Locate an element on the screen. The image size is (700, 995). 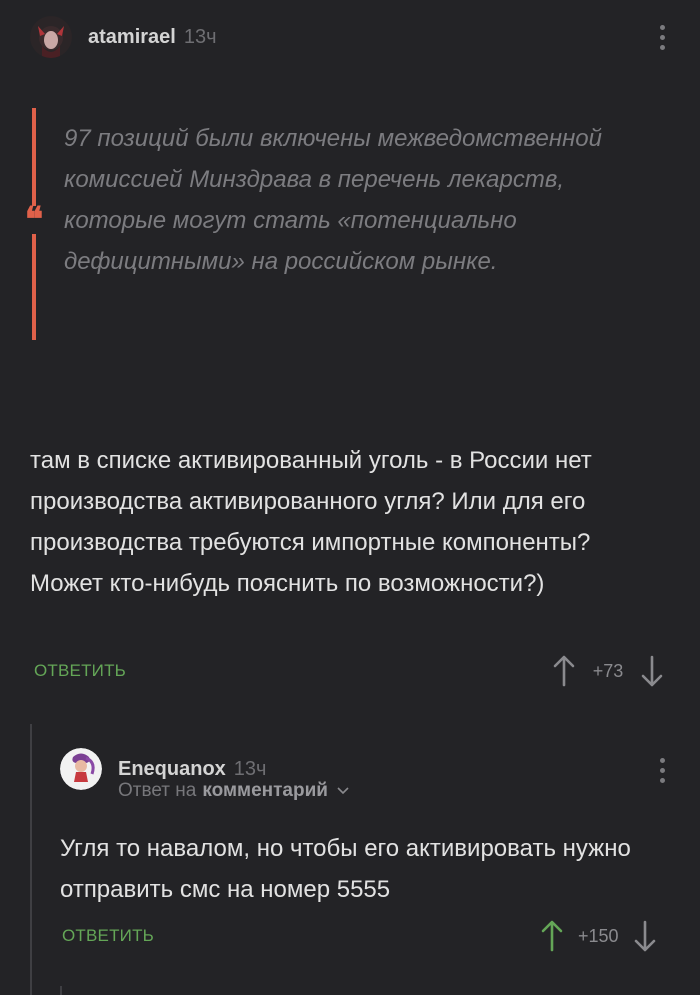
reply-to-prefix: Ответ на is located at coordinates (157, 790).